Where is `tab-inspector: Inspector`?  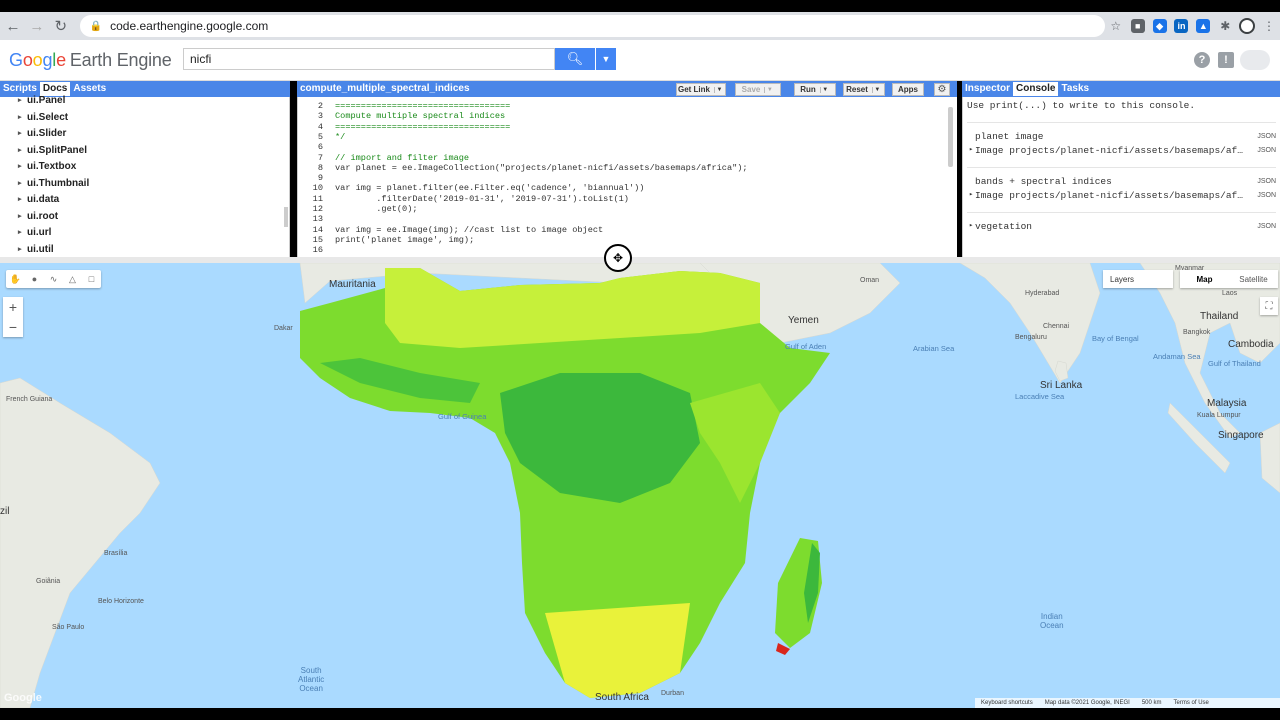
tab-inspector: Inspector is located at coordinates (987, 89).